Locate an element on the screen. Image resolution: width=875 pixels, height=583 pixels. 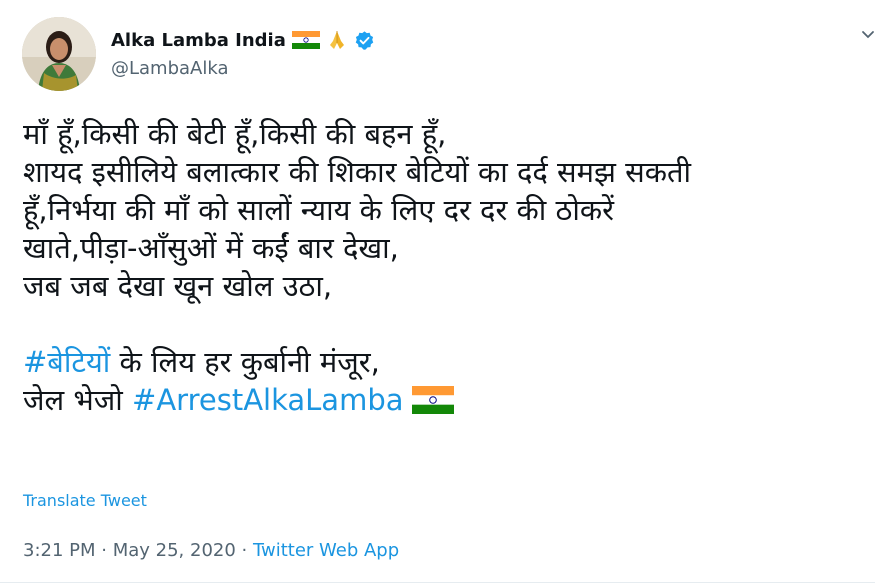
avatar is located at coordinates (59, 54).